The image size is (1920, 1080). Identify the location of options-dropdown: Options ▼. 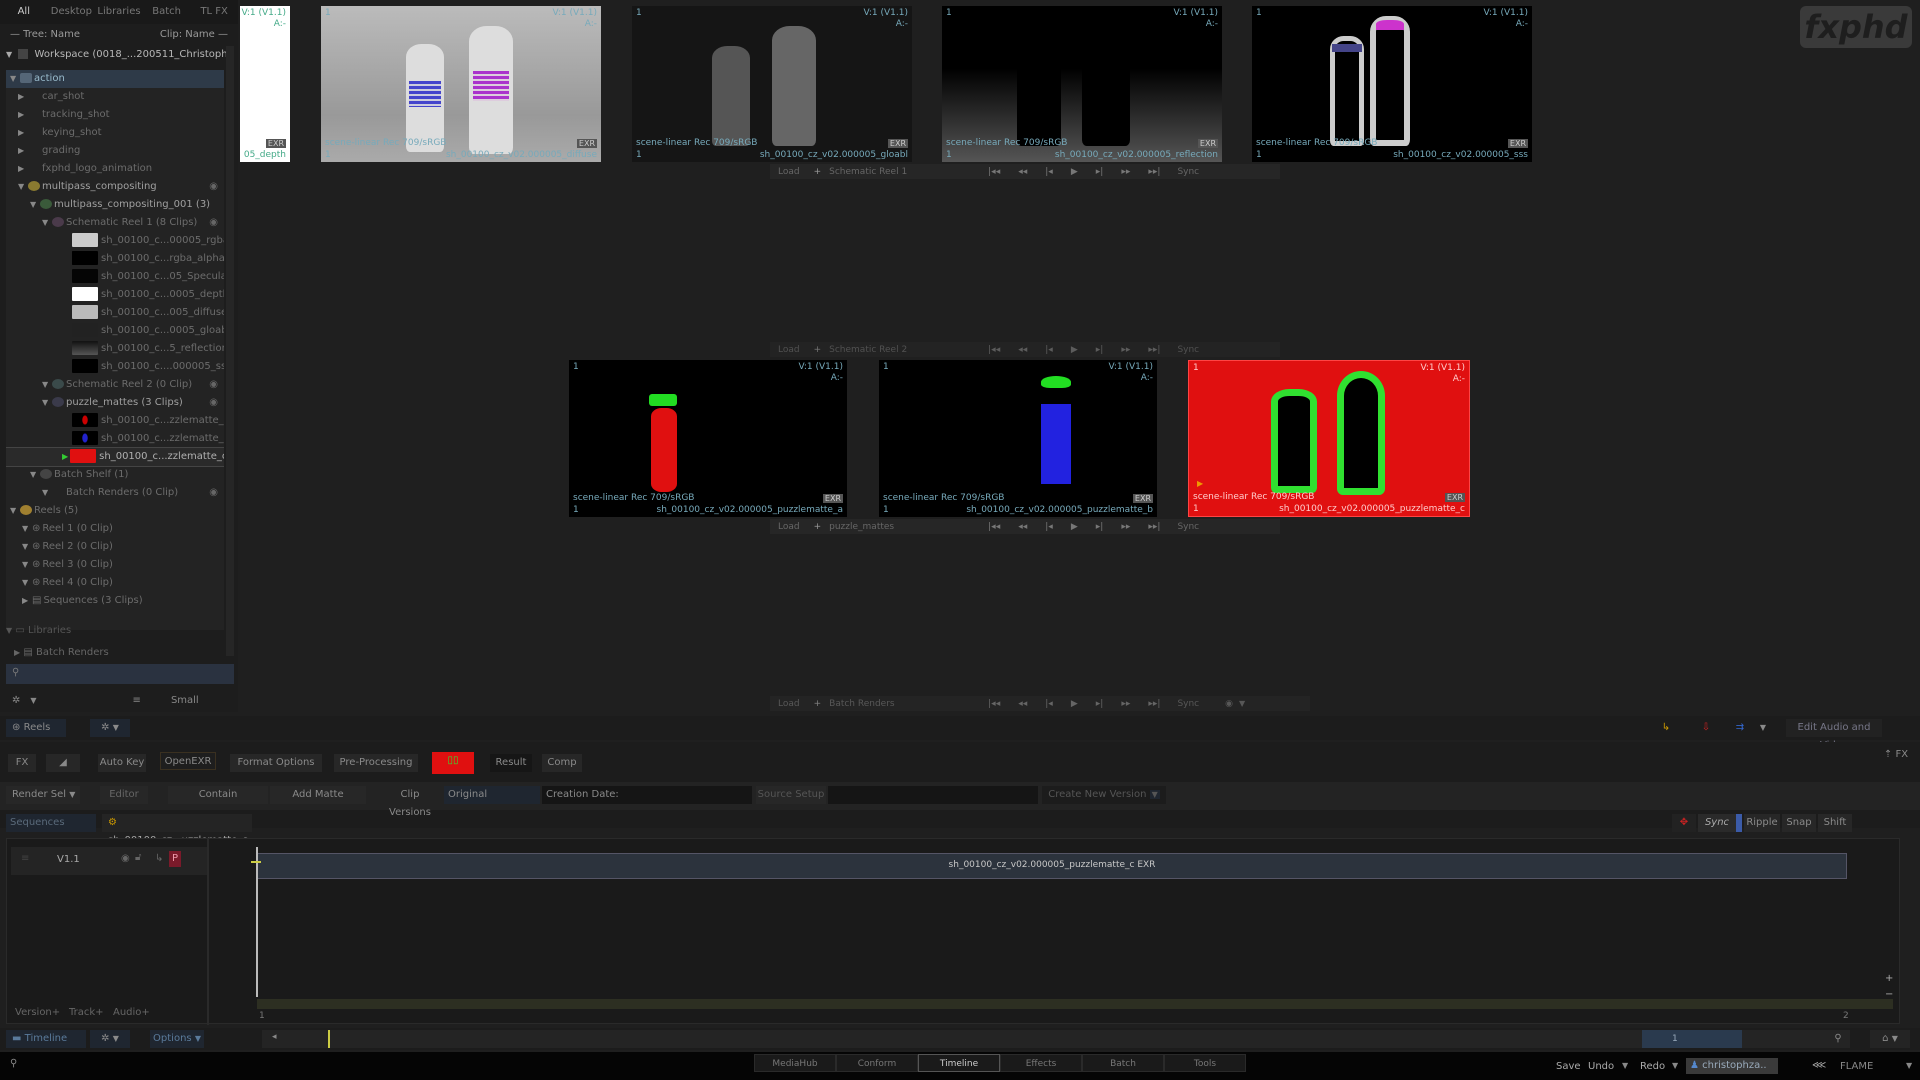
(177, 1039).